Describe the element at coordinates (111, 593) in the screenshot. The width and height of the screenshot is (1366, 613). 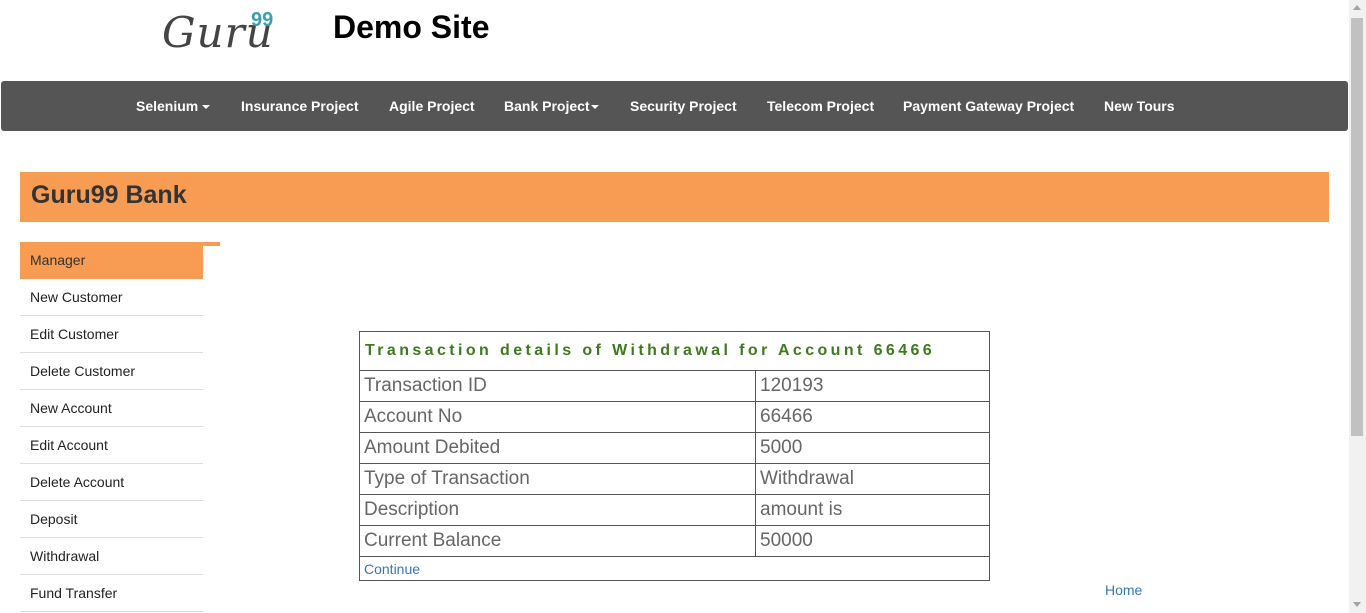
I see `menu-item-fund-transfer: Fund Transfer` at that location.